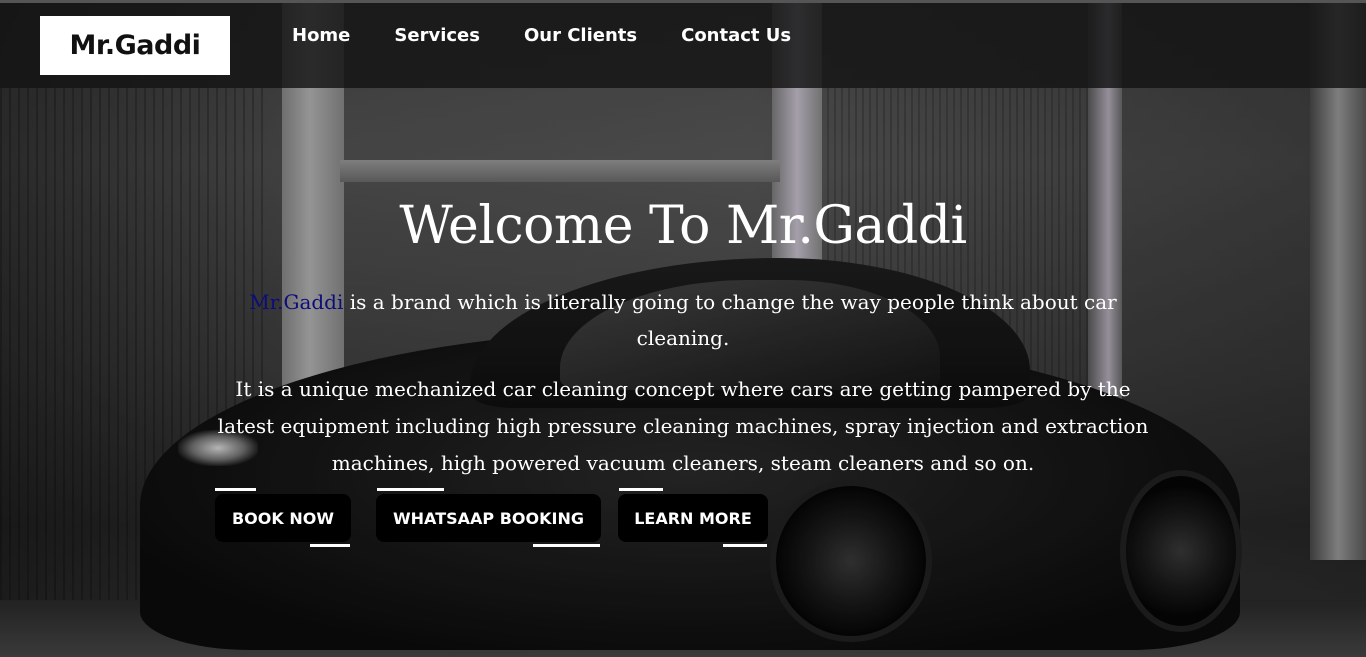 Image resolution: width=1366 pixels, height=657 pixels. I want to click on hero-title: Welcome To Mr.Gaddi, so click(683, 226).